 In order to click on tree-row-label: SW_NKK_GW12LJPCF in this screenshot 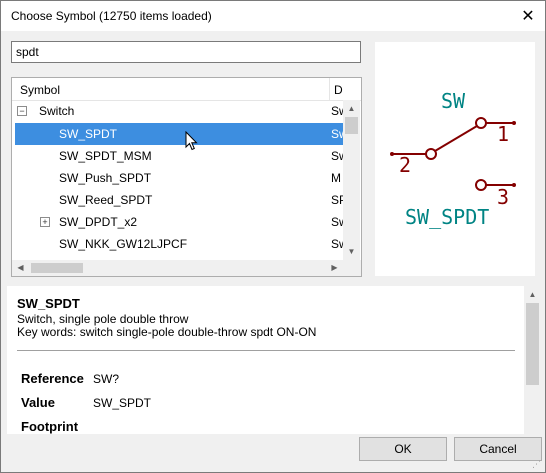, I will do `click(123, 244)`.